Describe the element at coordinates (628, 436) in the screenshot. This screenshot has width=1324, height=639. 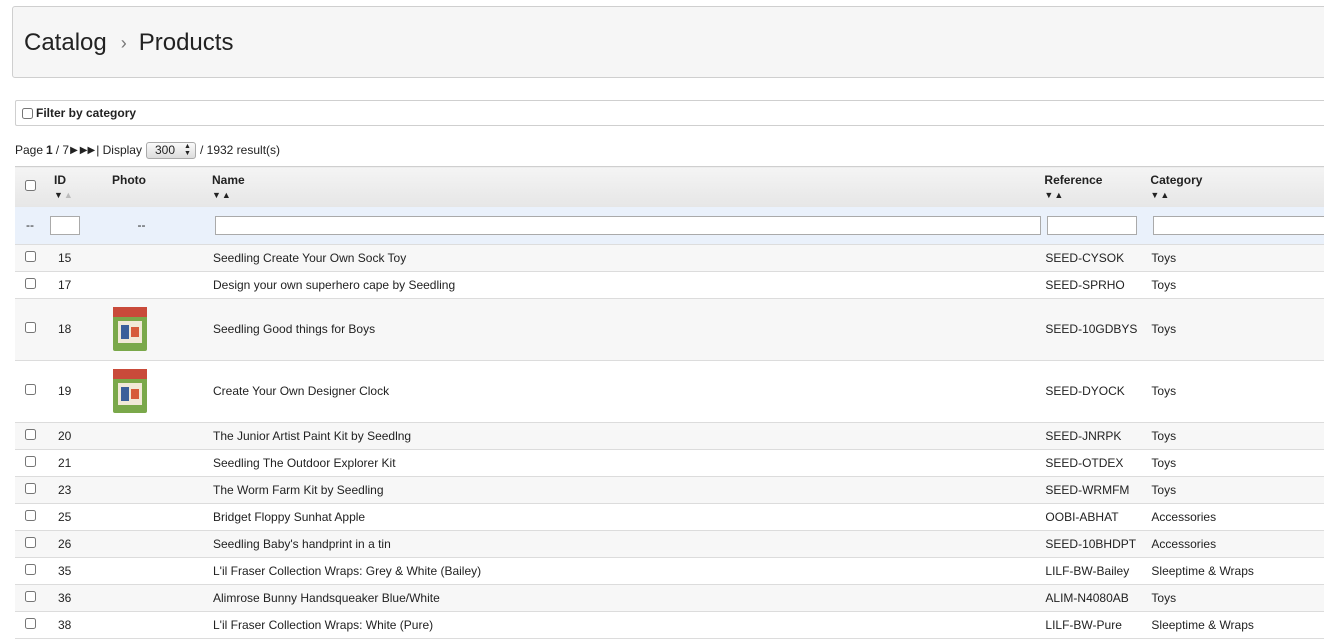
I see `row-name: The Junior Artist Paint Kit by Seedlng` at that location.